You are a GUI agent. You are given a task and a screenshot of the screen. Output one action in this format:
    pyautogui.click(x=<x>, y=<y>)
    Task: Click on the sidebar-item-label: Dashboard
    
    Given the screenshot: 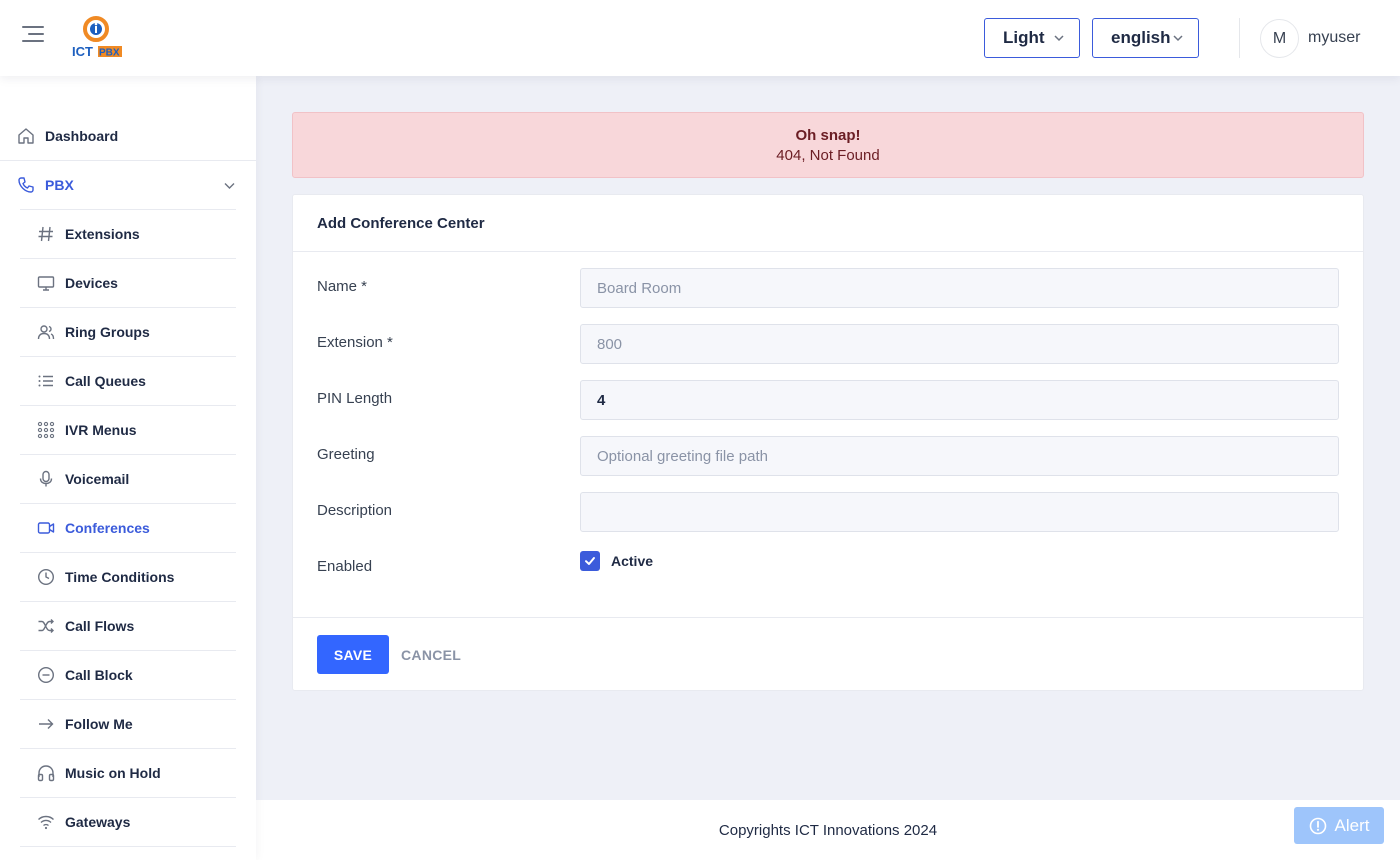 What is the action you would take?
    pyautogui.click(x=82, y=136)
    